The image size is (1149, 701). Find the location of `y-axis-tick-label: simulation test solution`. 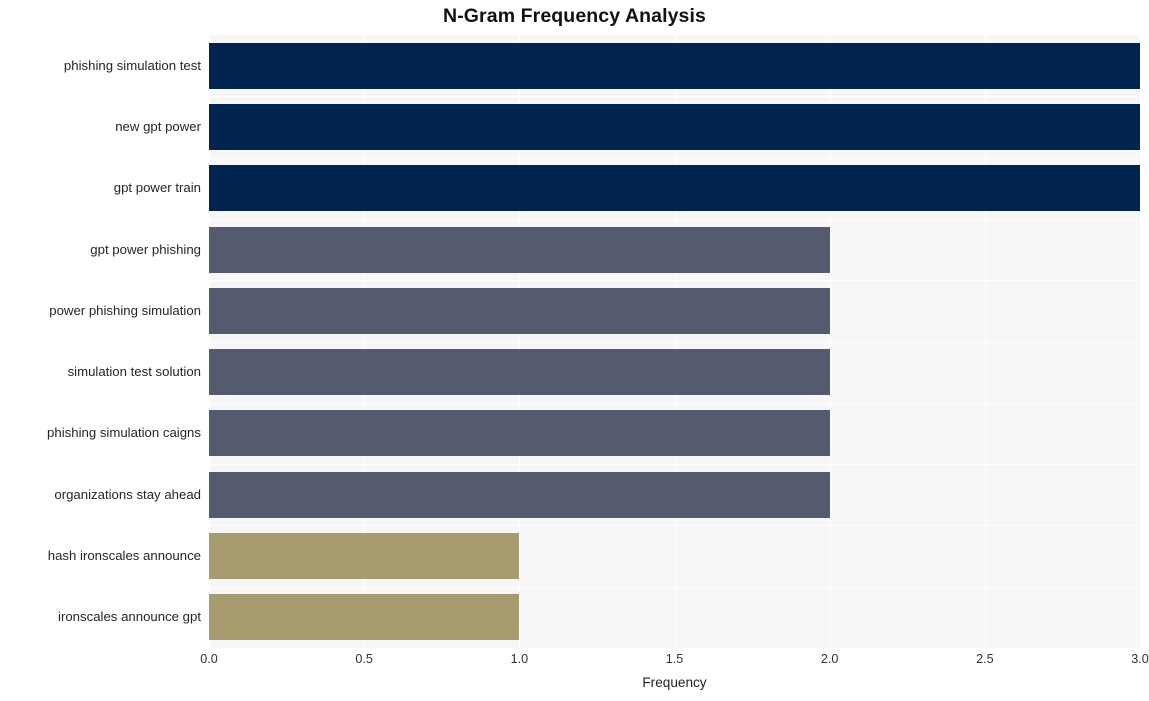

y-axis-tick-label: simulation test solution is located at coordinates (134, 372).